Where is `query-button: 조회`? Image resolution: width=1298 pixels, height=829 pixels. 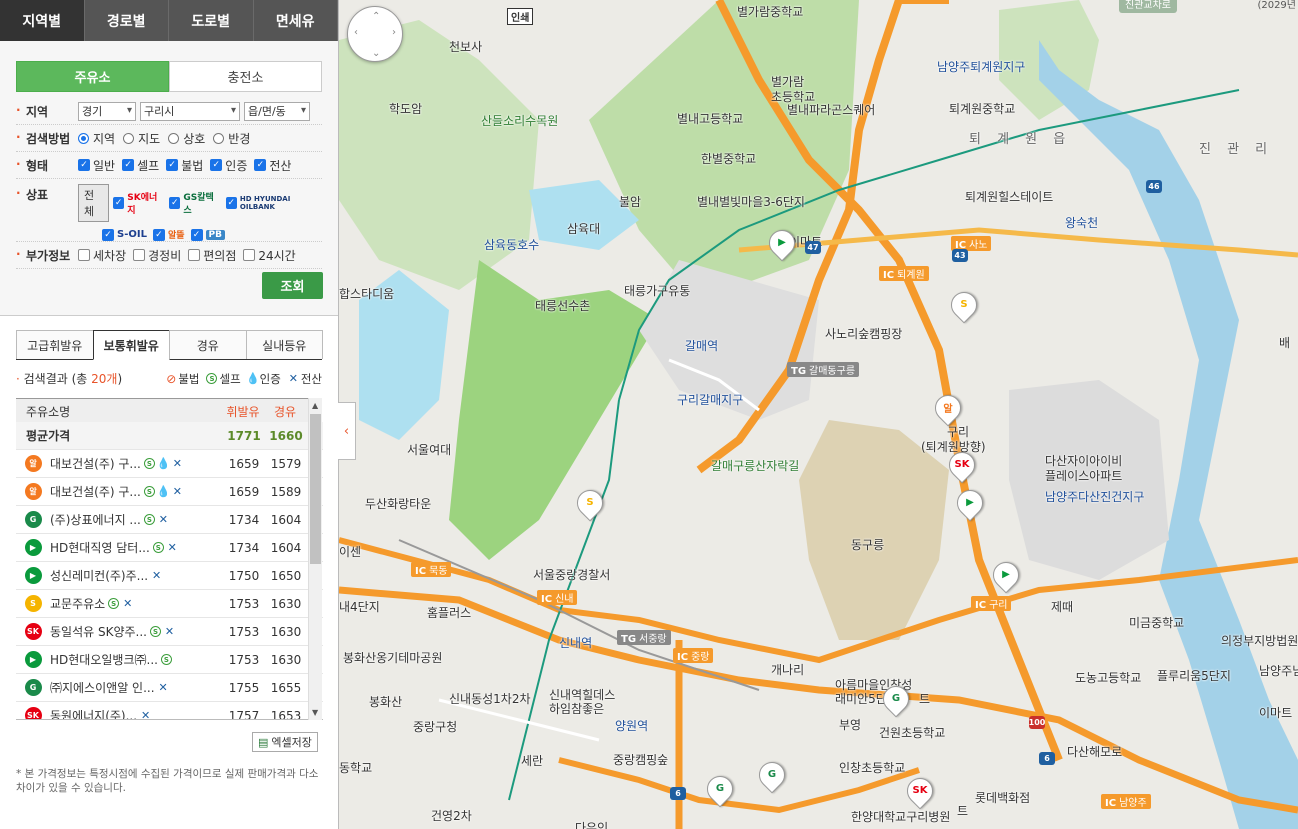
query-button: 조회 is located at coordinates (292, 285).